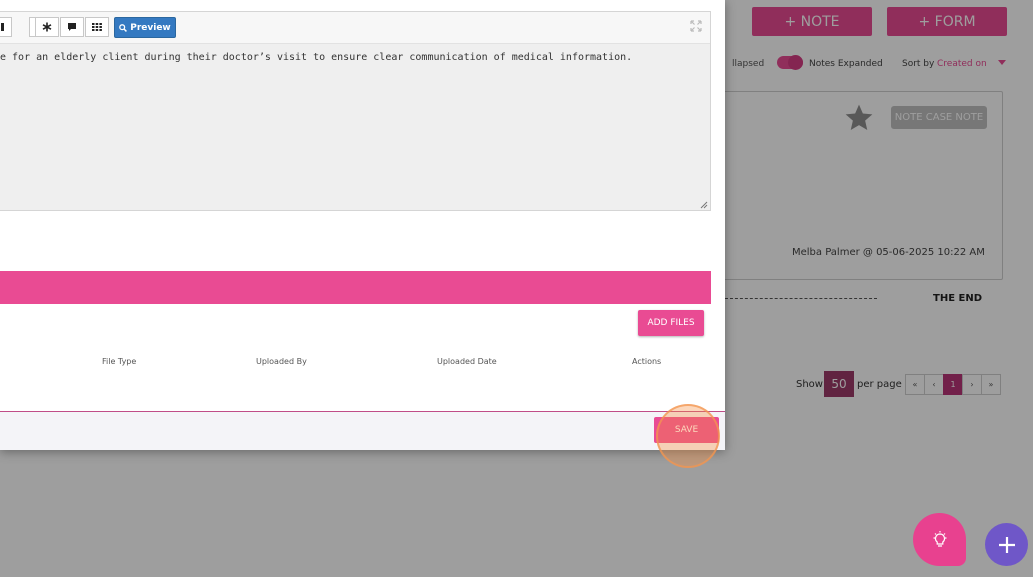 The image size is (1033, 577). I want to click on list-icon, so click(2, 27).